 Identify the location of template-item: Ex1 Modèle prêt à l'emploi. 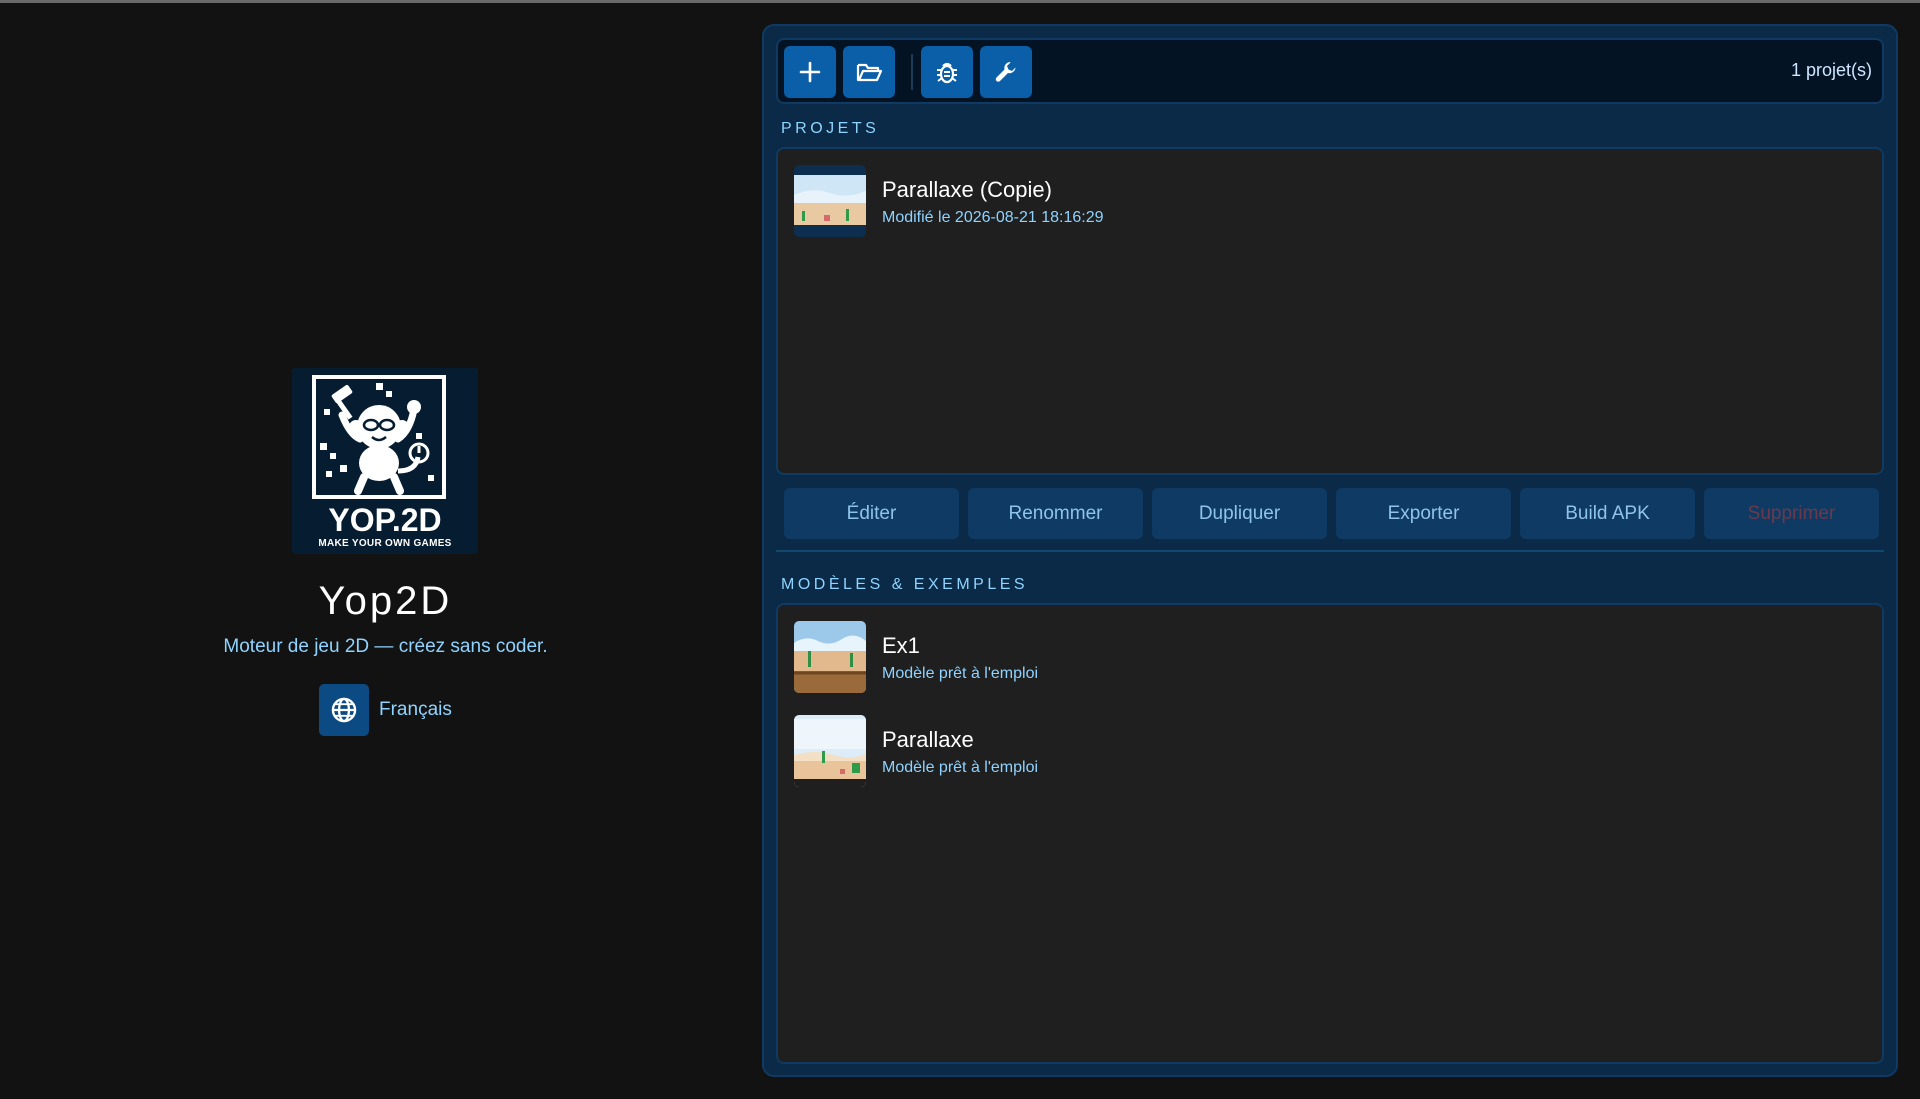
(1324, 658).